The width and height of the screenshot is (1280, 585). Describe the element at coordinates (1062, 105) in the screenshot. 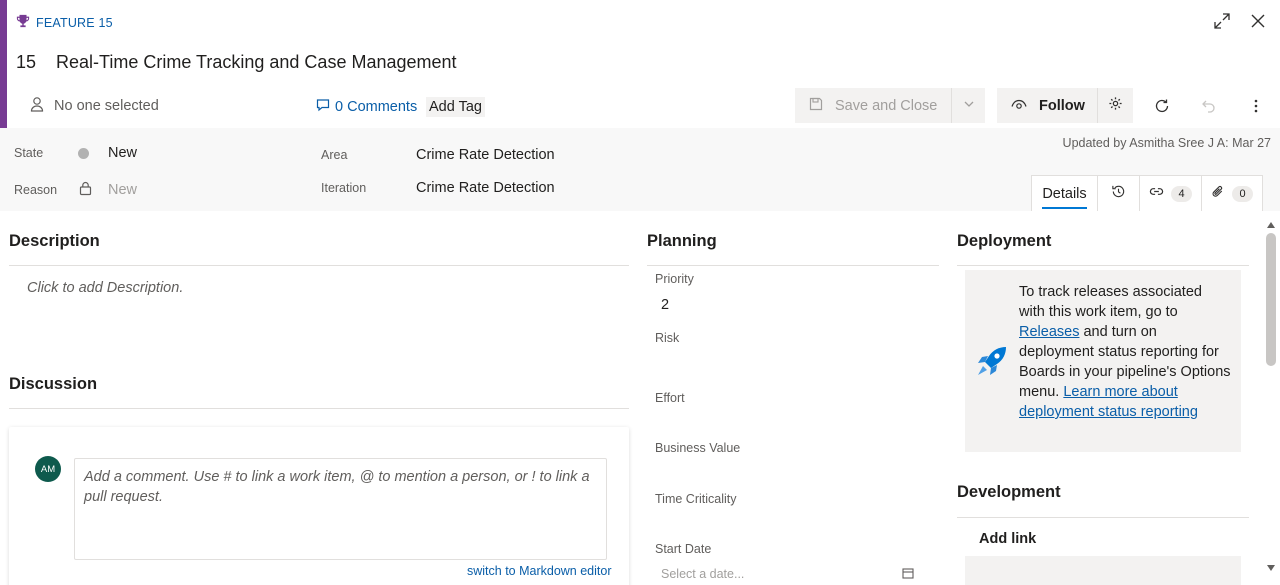

I see `follow-label: Follow` at that location.